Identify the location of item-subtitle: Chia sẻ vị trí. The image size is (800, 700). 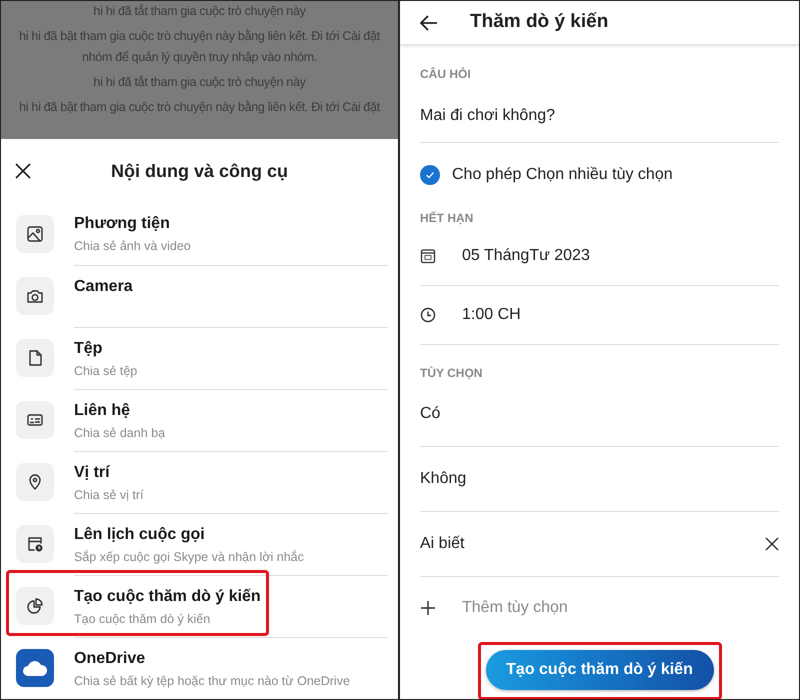
(109, 495).